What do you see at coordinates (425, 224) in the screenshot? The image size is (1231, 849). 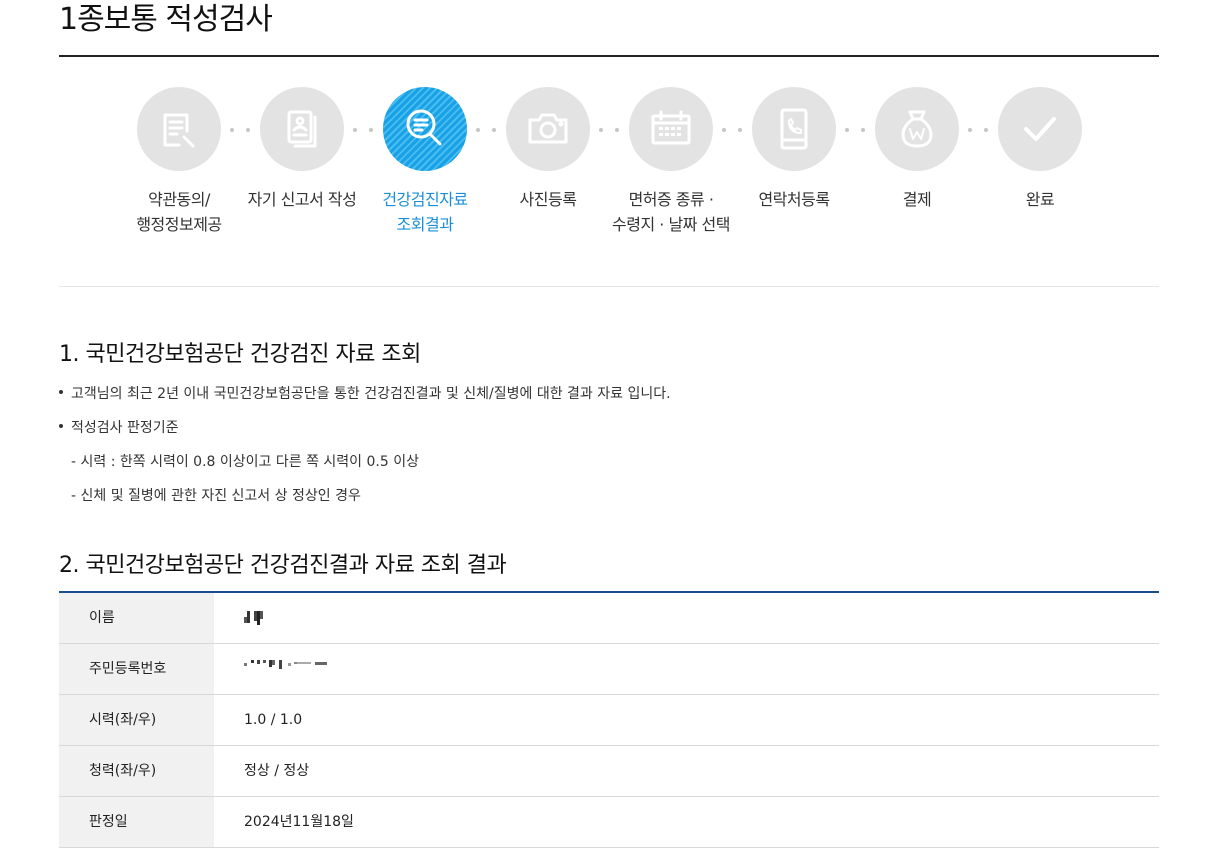 I see `step-label-line2: 조회결과` at bounding box center [425, 224].